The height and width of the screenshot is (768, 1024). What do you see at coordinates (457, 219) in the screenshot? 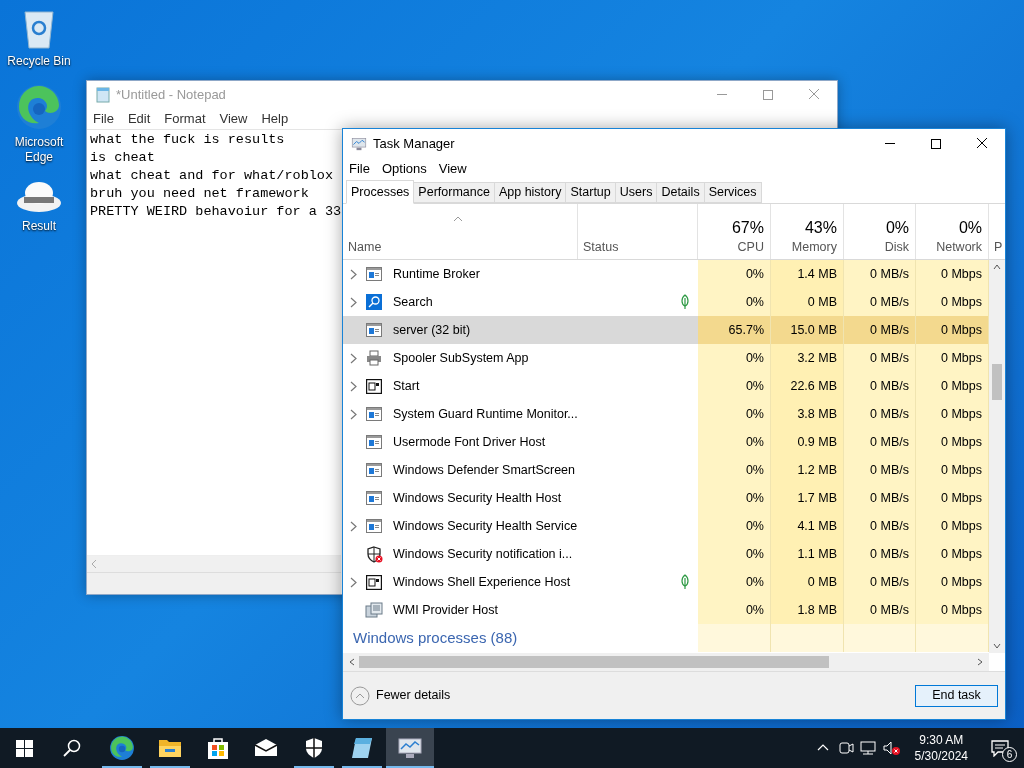
I see `sort-caret-icon` at bounding box center [457, 219].